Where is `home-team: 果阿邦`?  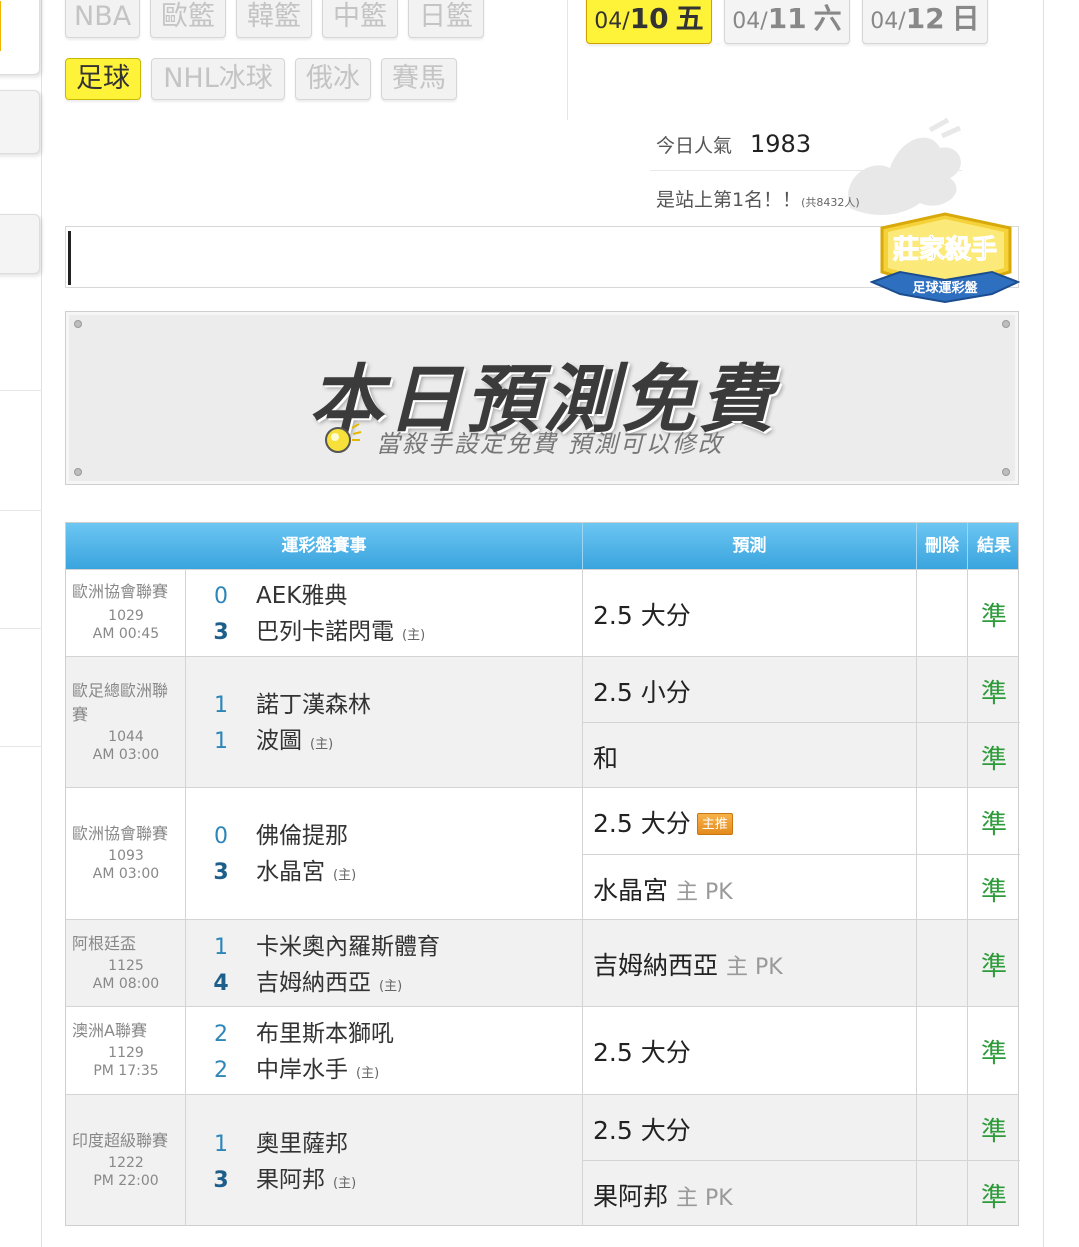
home-team: 果阿邦 is located at coordinates (290, 1180).